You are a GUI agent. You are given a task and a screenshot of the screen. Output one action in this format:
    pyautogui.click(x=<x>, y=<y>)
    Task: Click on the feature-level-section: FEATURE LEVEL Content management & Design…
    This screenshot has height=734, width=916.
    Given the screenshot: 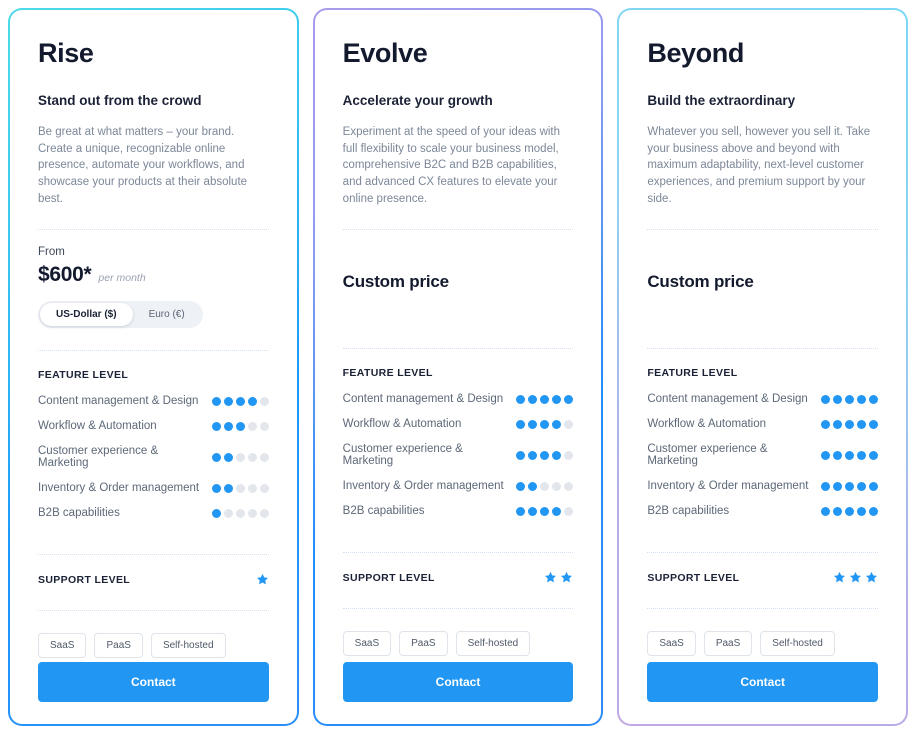 What is the action you would take?
    pyautogui.click(x=153, y=441)
    